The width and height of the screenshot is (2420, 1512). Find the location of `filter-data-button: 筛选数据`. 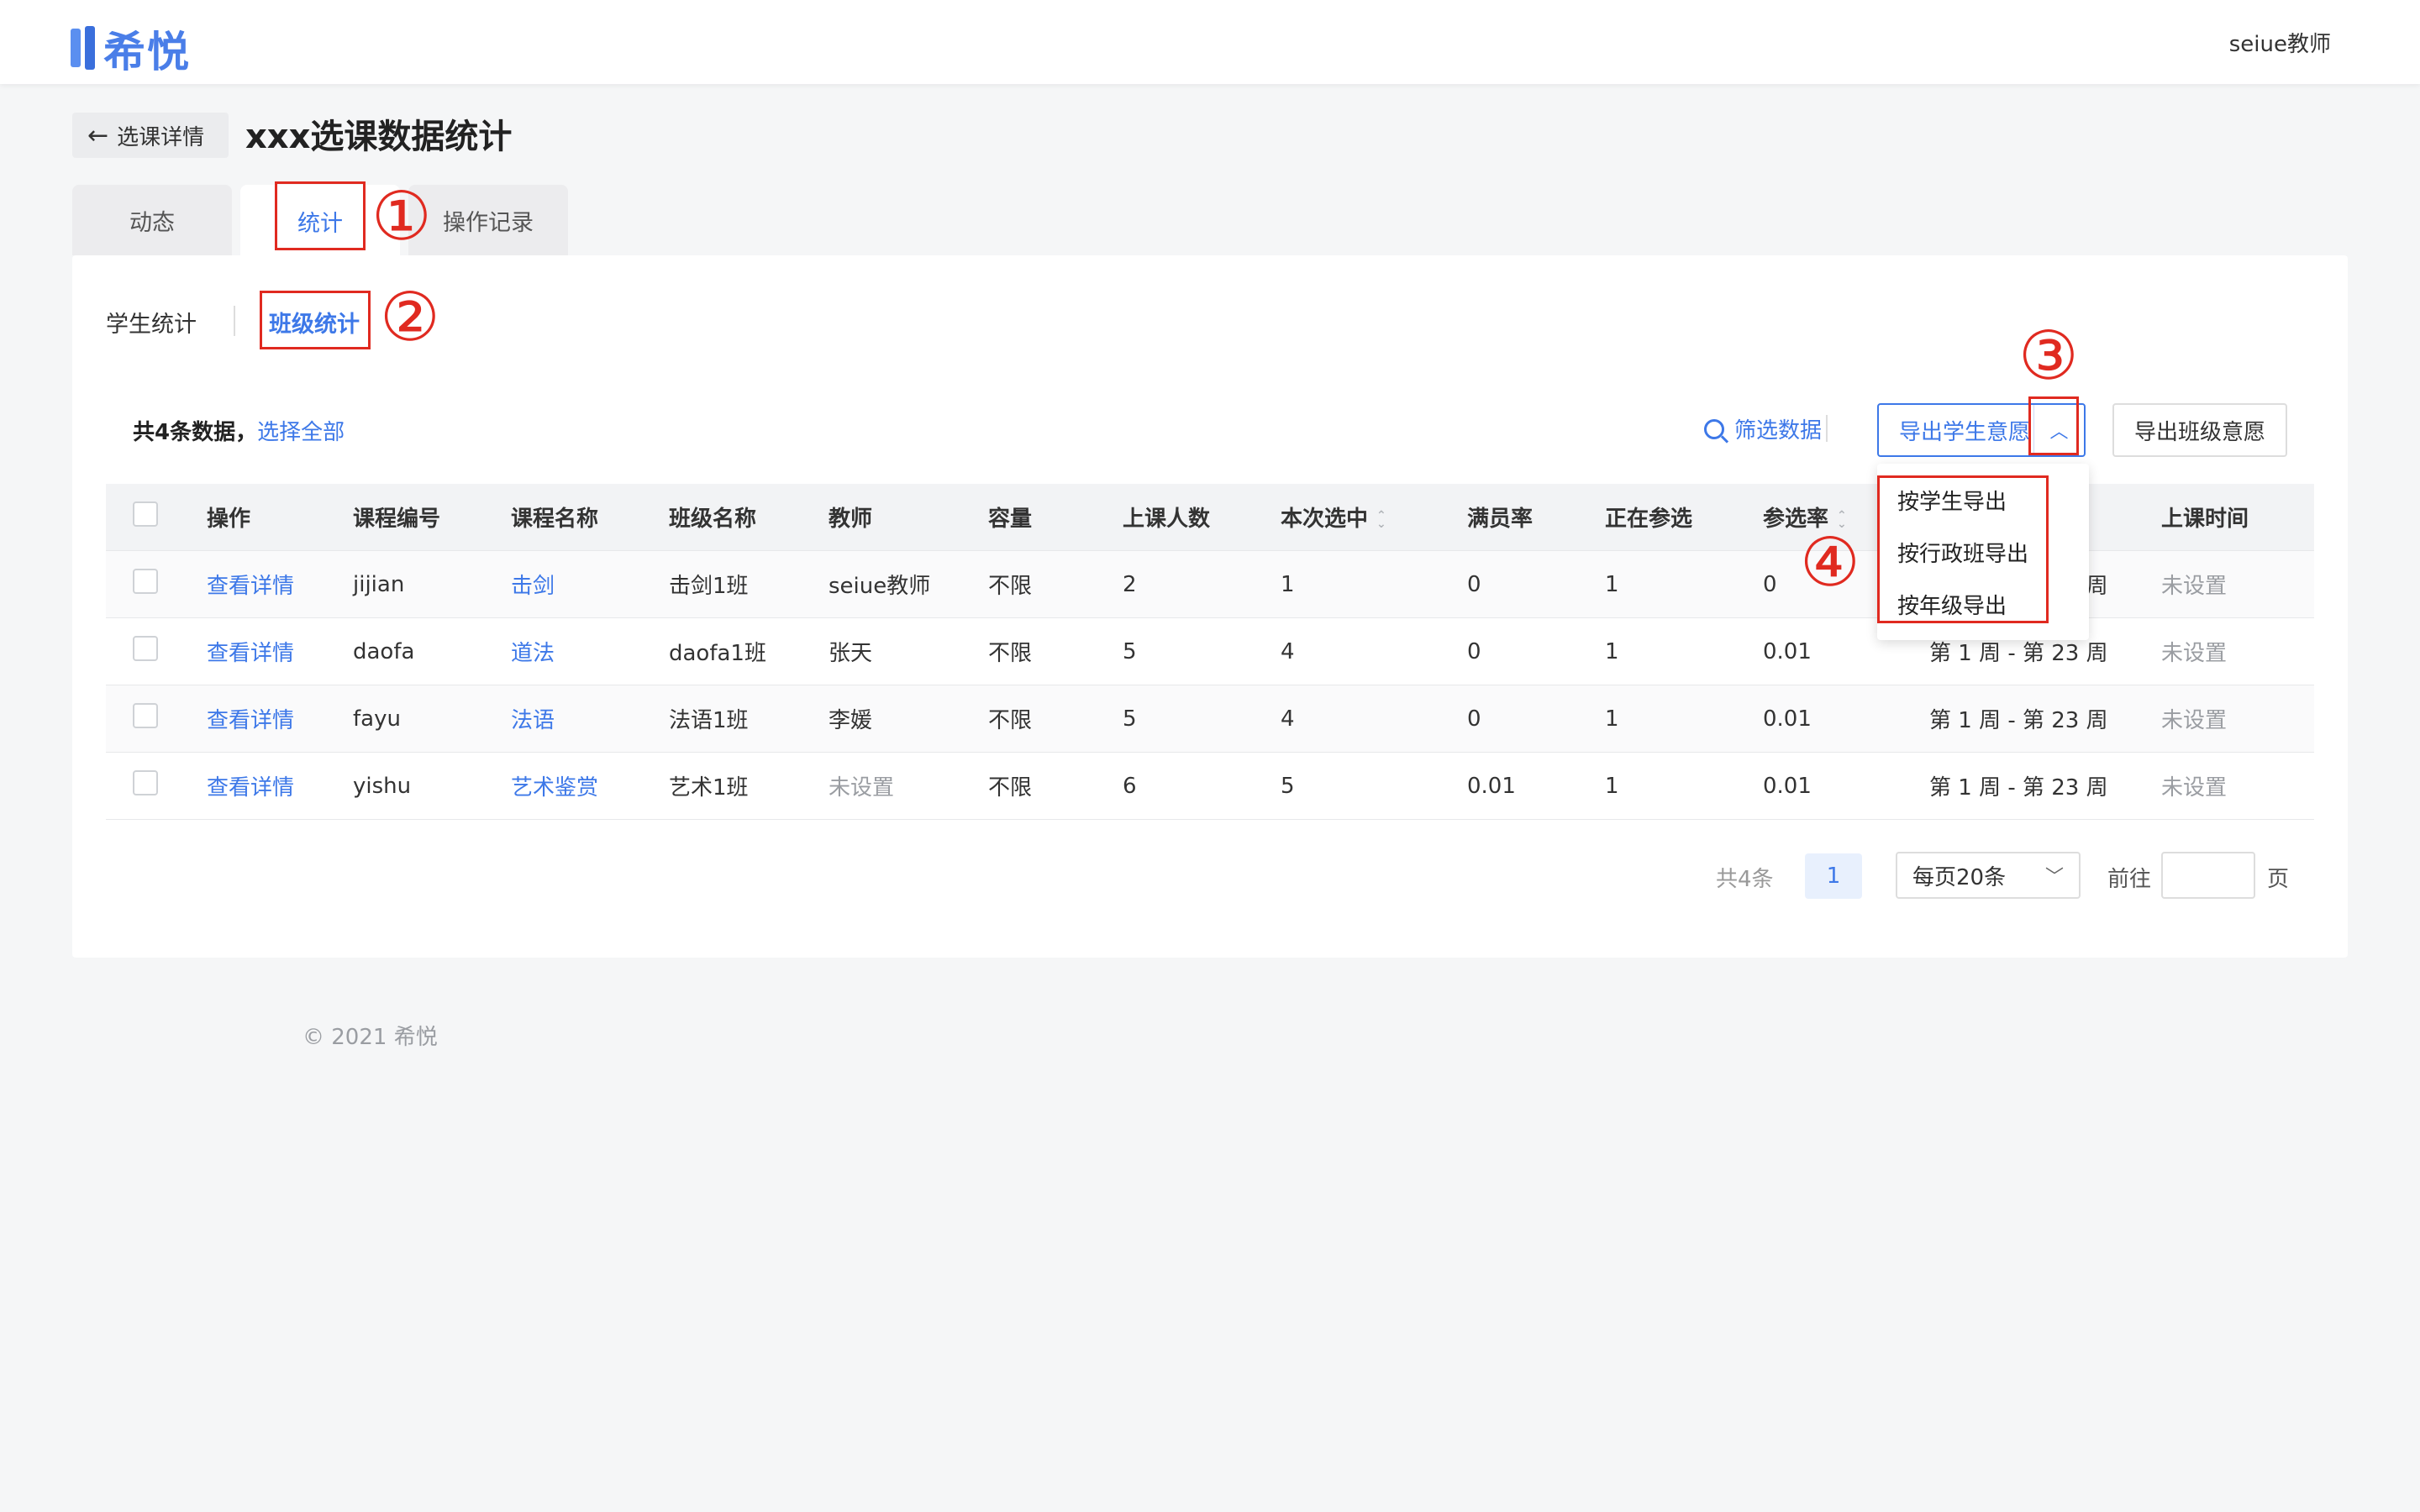

filter-data-button: 筛选数据 is located at coordinates (1763, 428).